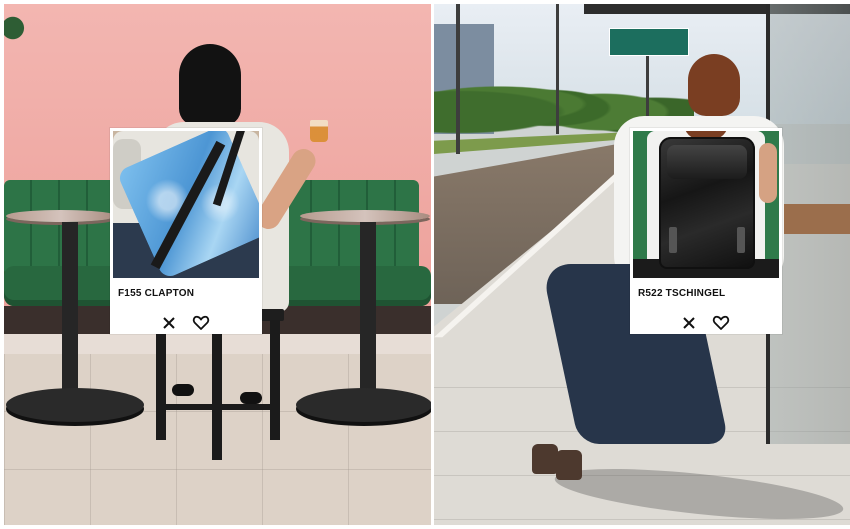 The width and height of the screenshot is (850, 529). Describe the element at coordinates (15, 24) in the screenshot. I see `plant-leaves` at that location.